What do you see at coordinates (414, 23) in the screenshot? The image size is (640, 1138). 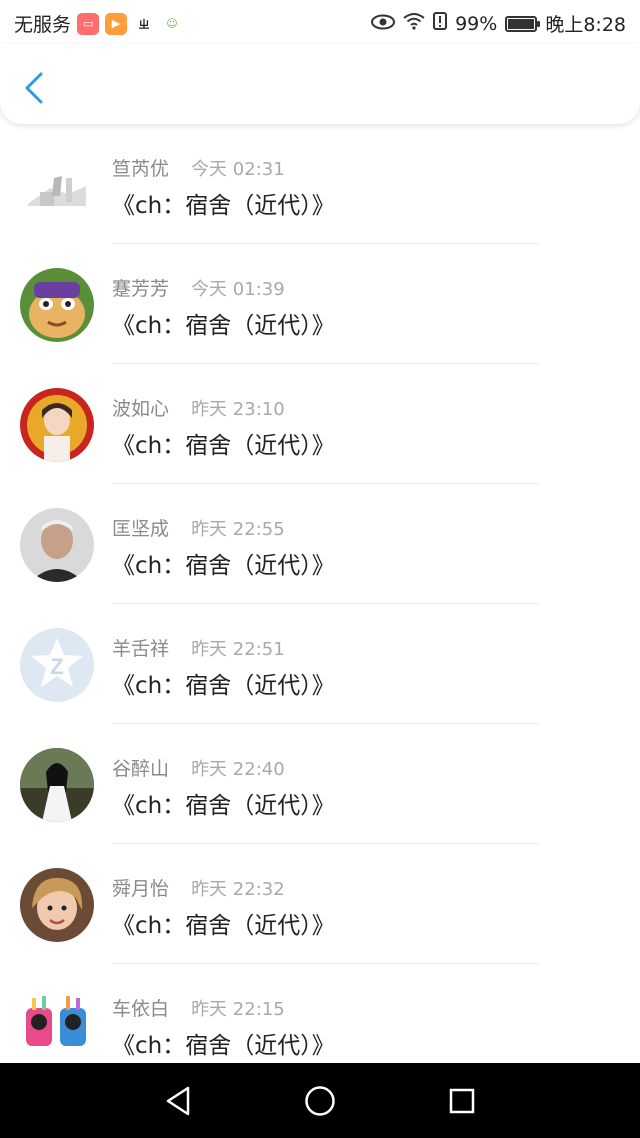 I see `wifi-icon` at bounding box center [414, 23].